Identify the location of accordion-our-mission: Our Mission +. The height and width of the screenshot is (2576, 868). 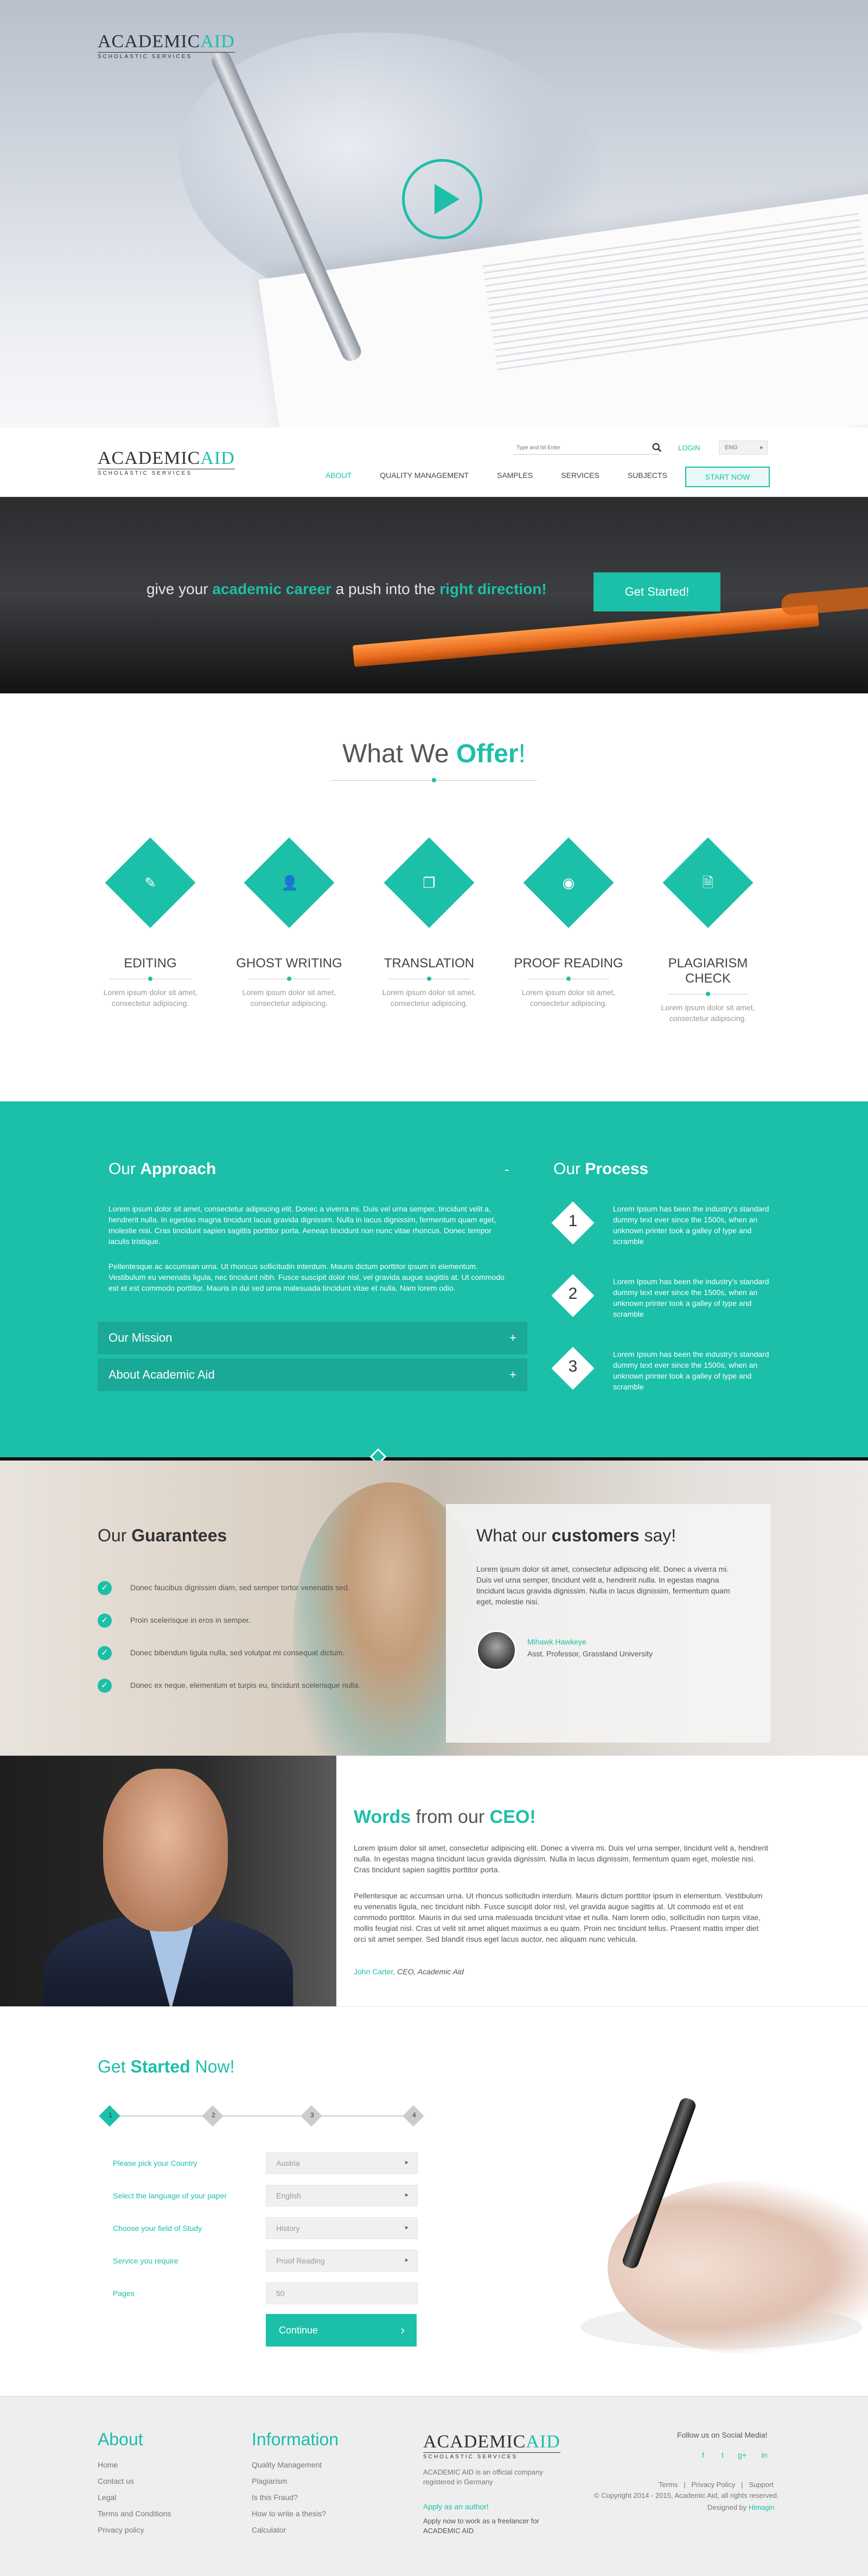
(312, 1338).